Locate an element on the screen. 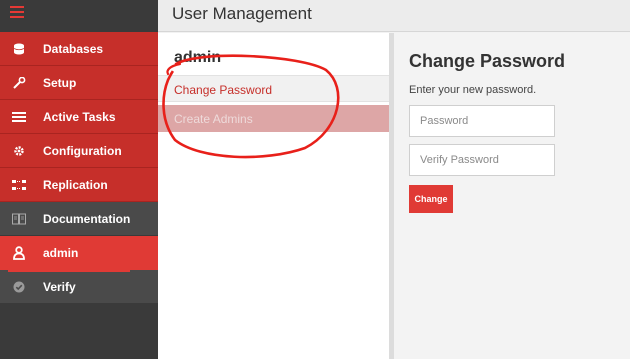 Image resolution: width=630 pixels, height=359 pixels. wrench-icon is located at coordinates (19, 83).